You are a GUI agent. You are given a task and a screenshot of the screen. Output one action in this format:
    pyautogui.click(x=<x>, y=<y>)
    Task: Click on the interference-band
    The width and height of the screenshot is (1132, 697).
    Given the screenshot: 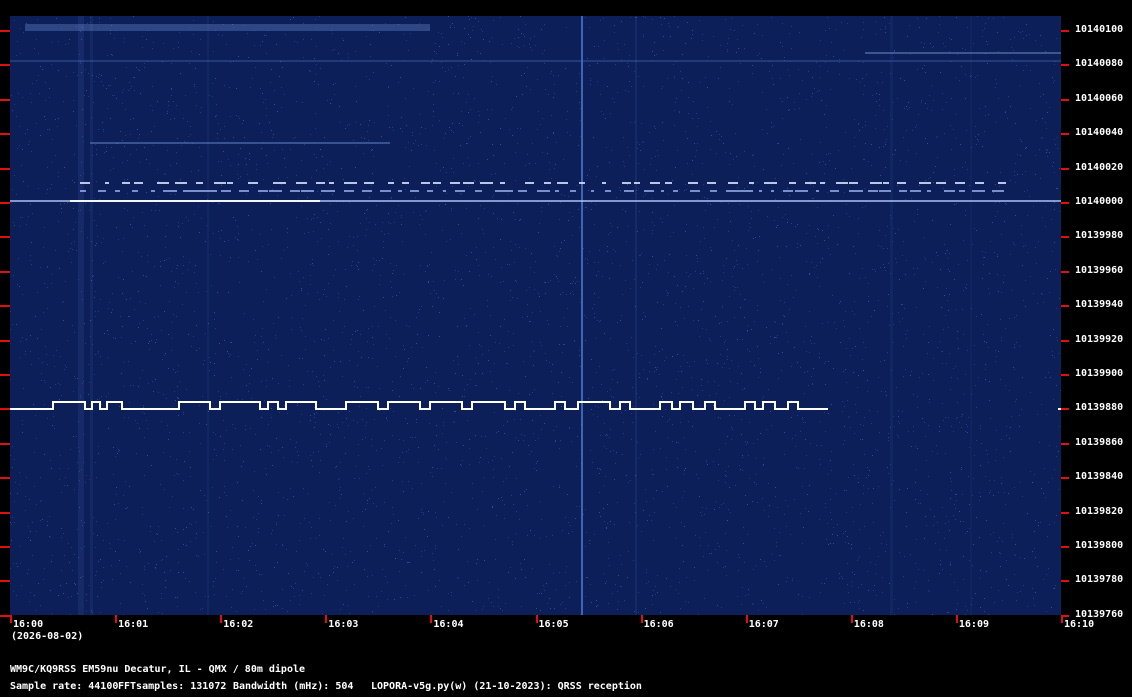 What is the action you would take?
    pyautogui.click(x=227, y=27)
    